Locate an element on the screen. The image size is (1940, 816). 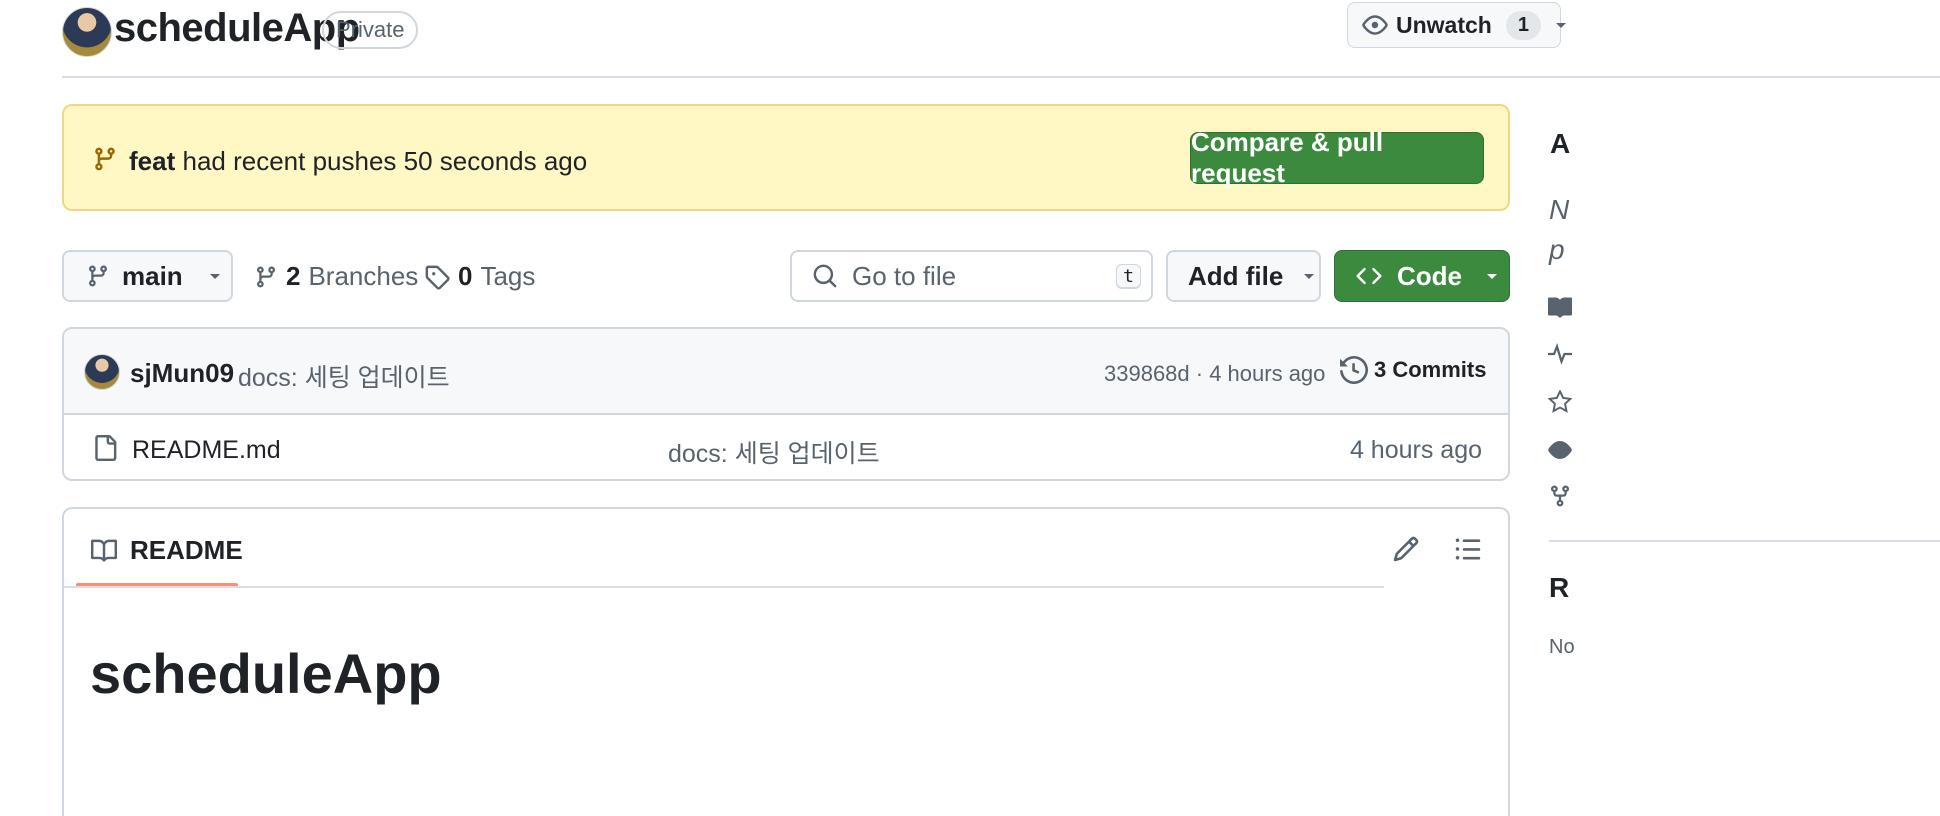
pulse-icon is located at coordinates (1560, 354).